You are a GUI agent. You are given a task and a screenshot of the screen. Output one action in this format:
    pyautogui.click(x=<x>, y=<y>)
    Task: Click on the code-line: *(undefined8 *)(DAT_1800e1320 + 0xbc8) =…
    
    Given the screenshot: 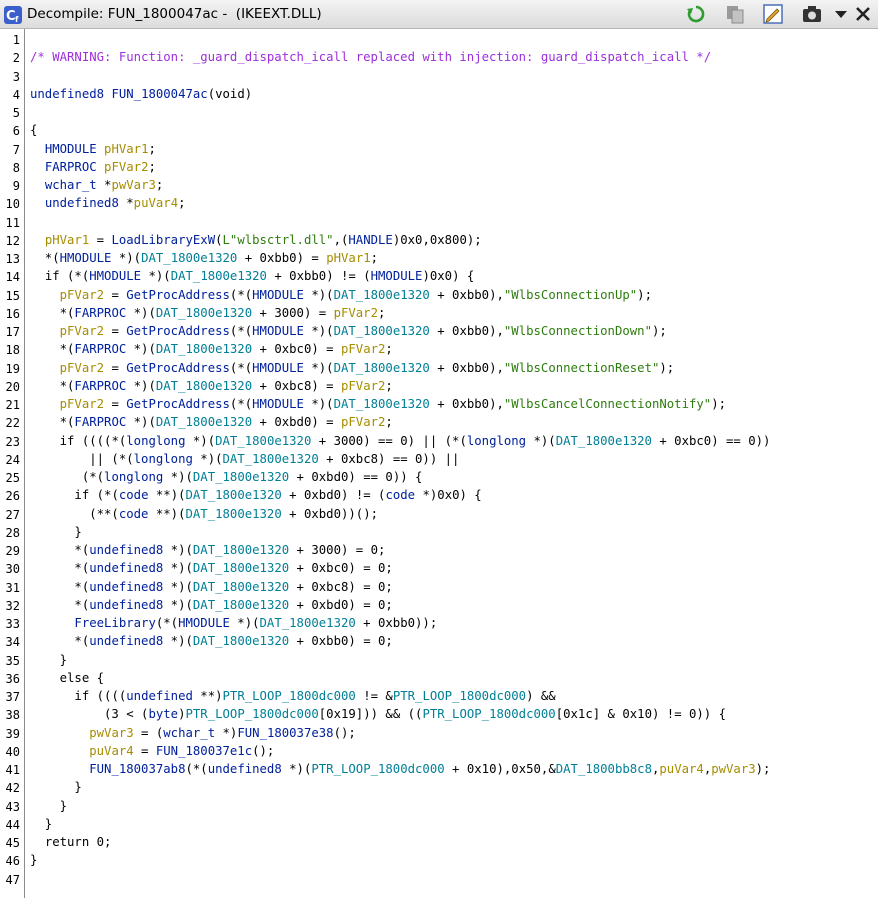 What is the action you would take?
    pyautogui.click(x=211, y=587)
    